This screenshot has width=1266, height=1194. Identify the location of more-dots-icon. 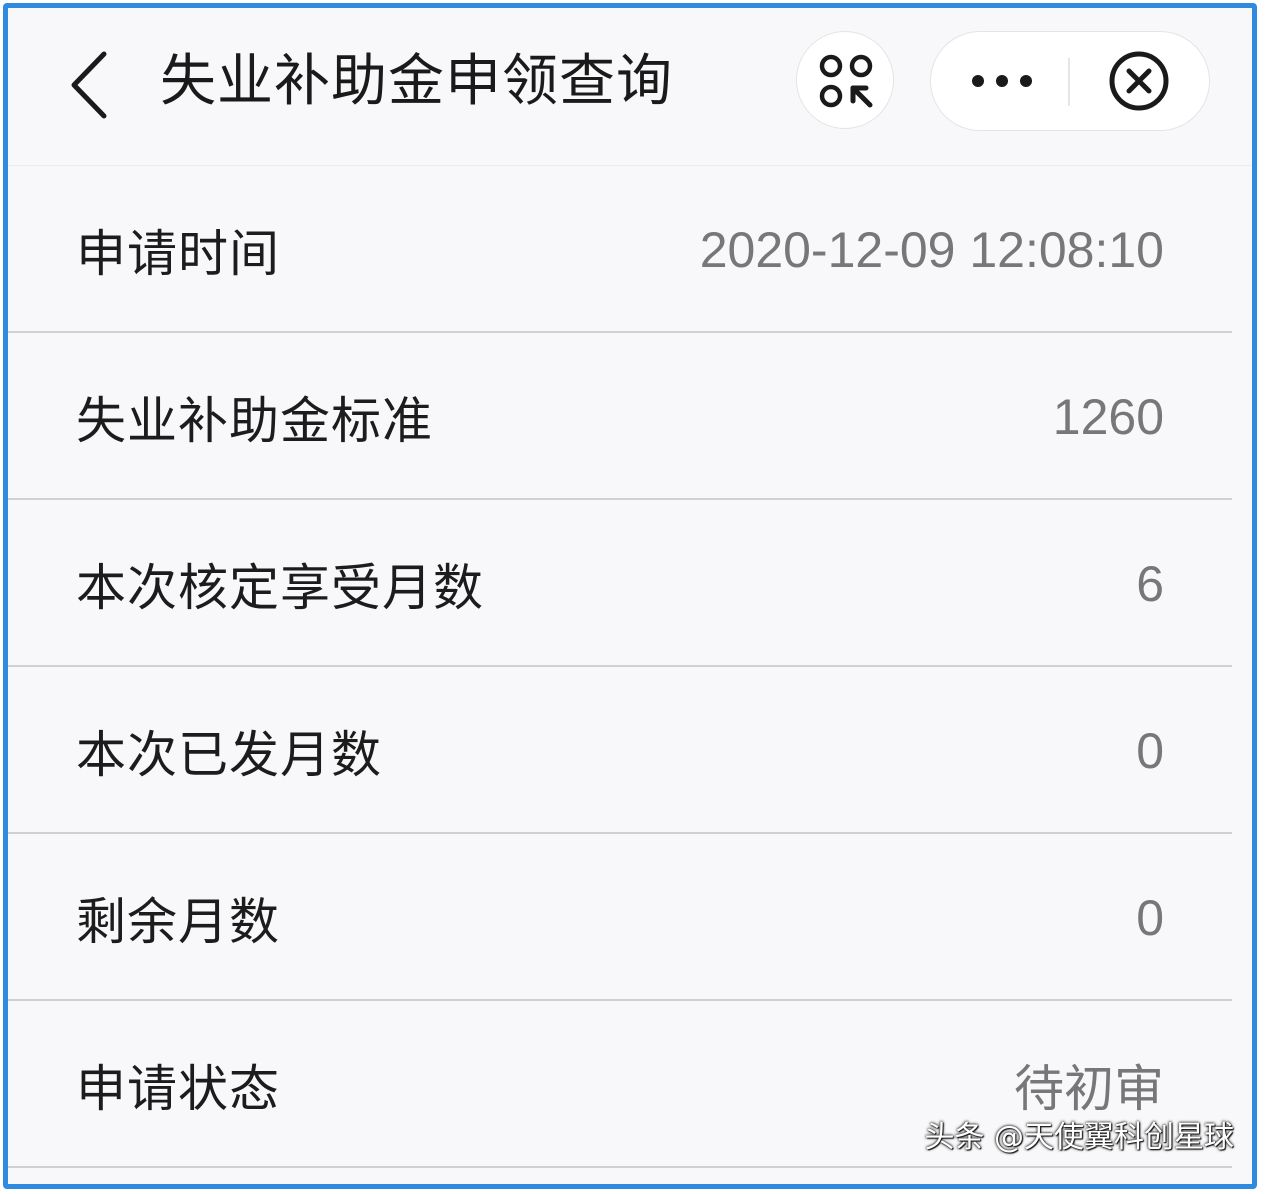
(1002, 81).